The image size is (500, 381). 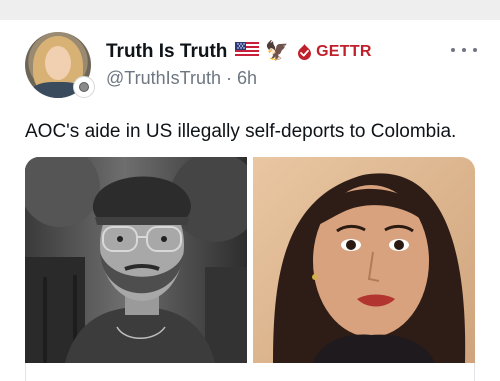 I want to click on post-timestamp: 6h, so click(x=247, y=78).